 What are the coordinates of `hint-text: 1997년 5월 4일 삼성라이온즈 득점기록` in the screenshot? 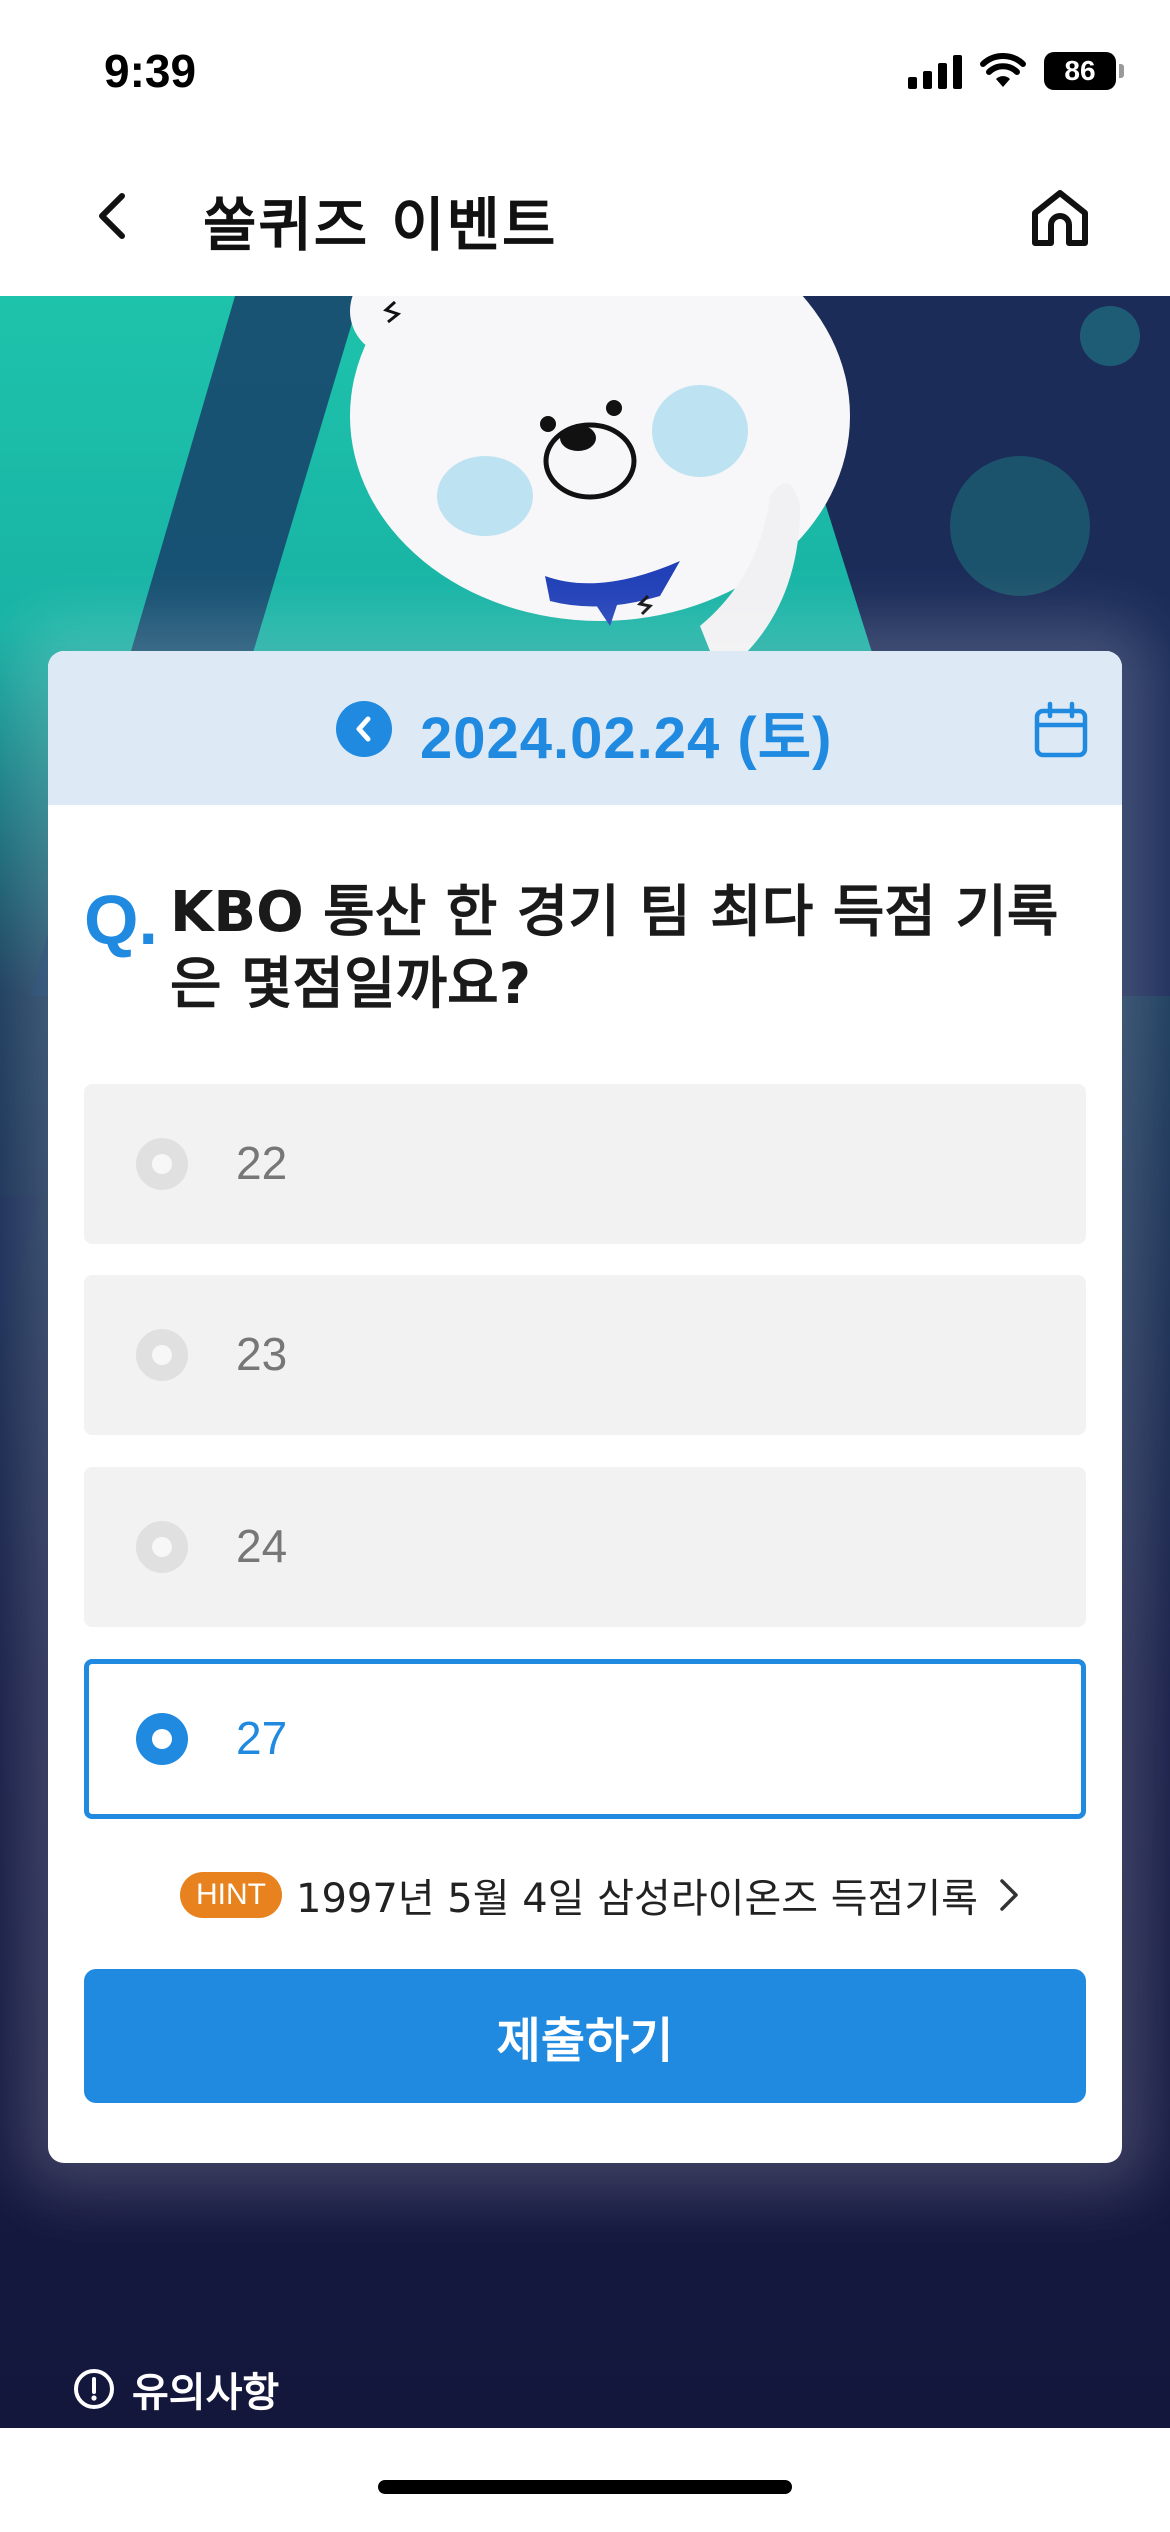 It's located at (637, 1899).